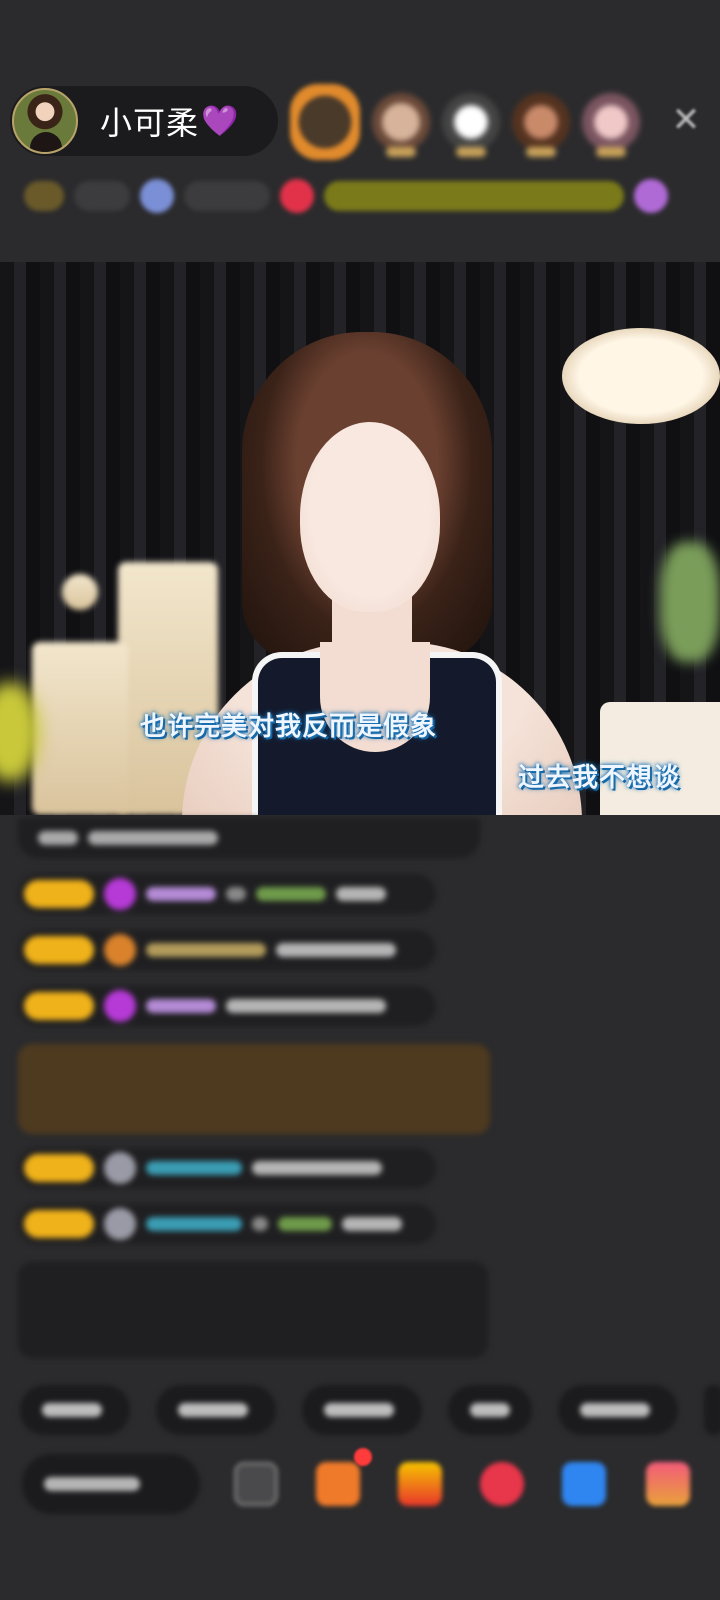 The height and width of the screenshot is (1600, 720). What do you see at coordinates (584, 1484) in the screenshot?
I see `share-icon` at bounding box center [584, 1484].